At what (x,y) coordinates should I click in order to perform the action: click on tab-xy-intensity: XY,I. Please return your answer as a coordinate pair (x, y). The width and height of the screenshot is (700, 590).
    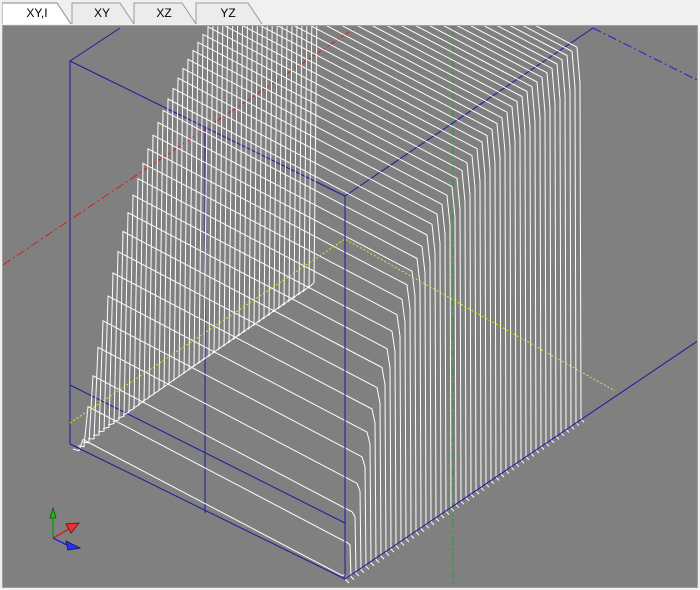
    Looking at the image, I should click on (37, 13).